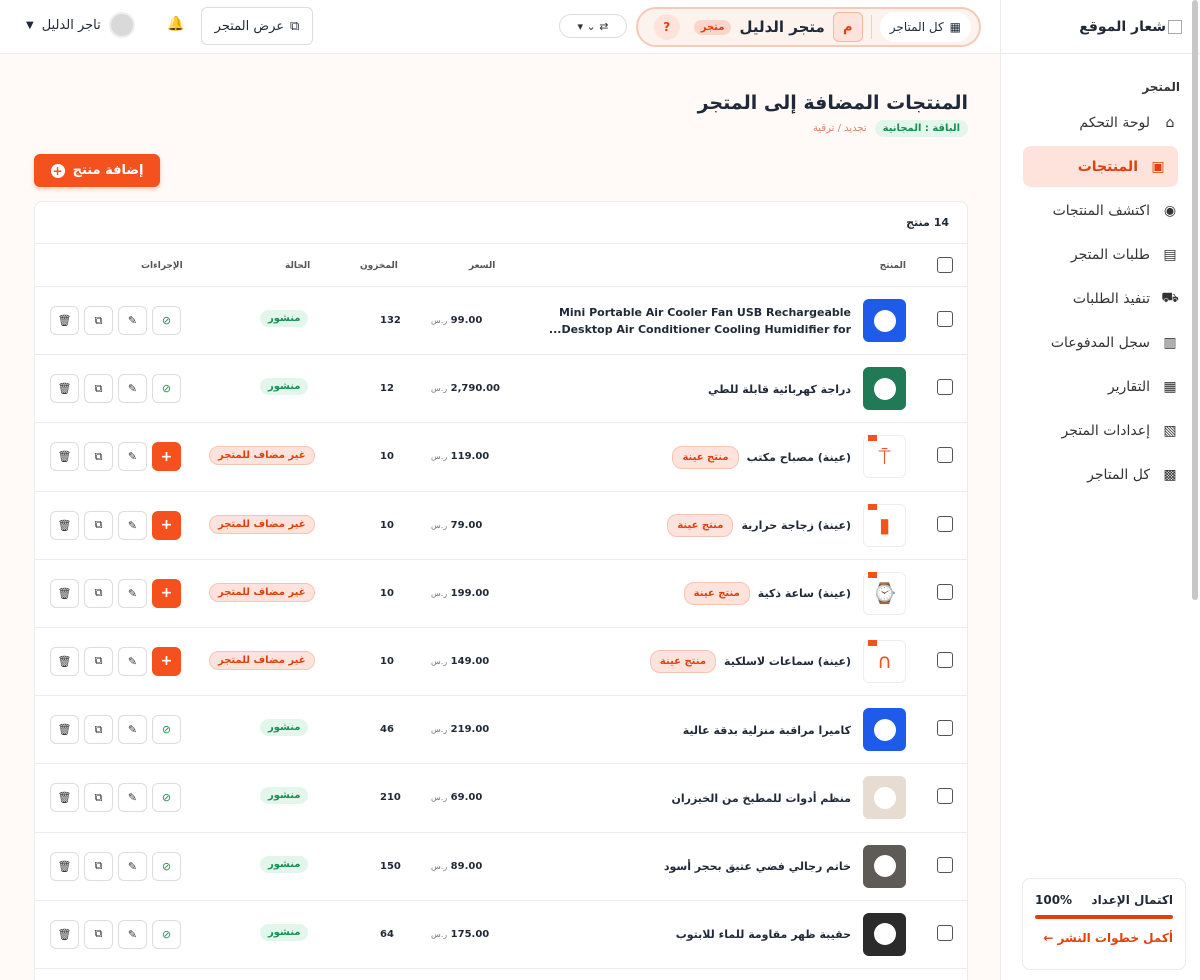 The height and width of the screenshot is (980, 1200). I want to click on sidebar-item-3: ▤ طلبات المتجر, so click(1106, 254).